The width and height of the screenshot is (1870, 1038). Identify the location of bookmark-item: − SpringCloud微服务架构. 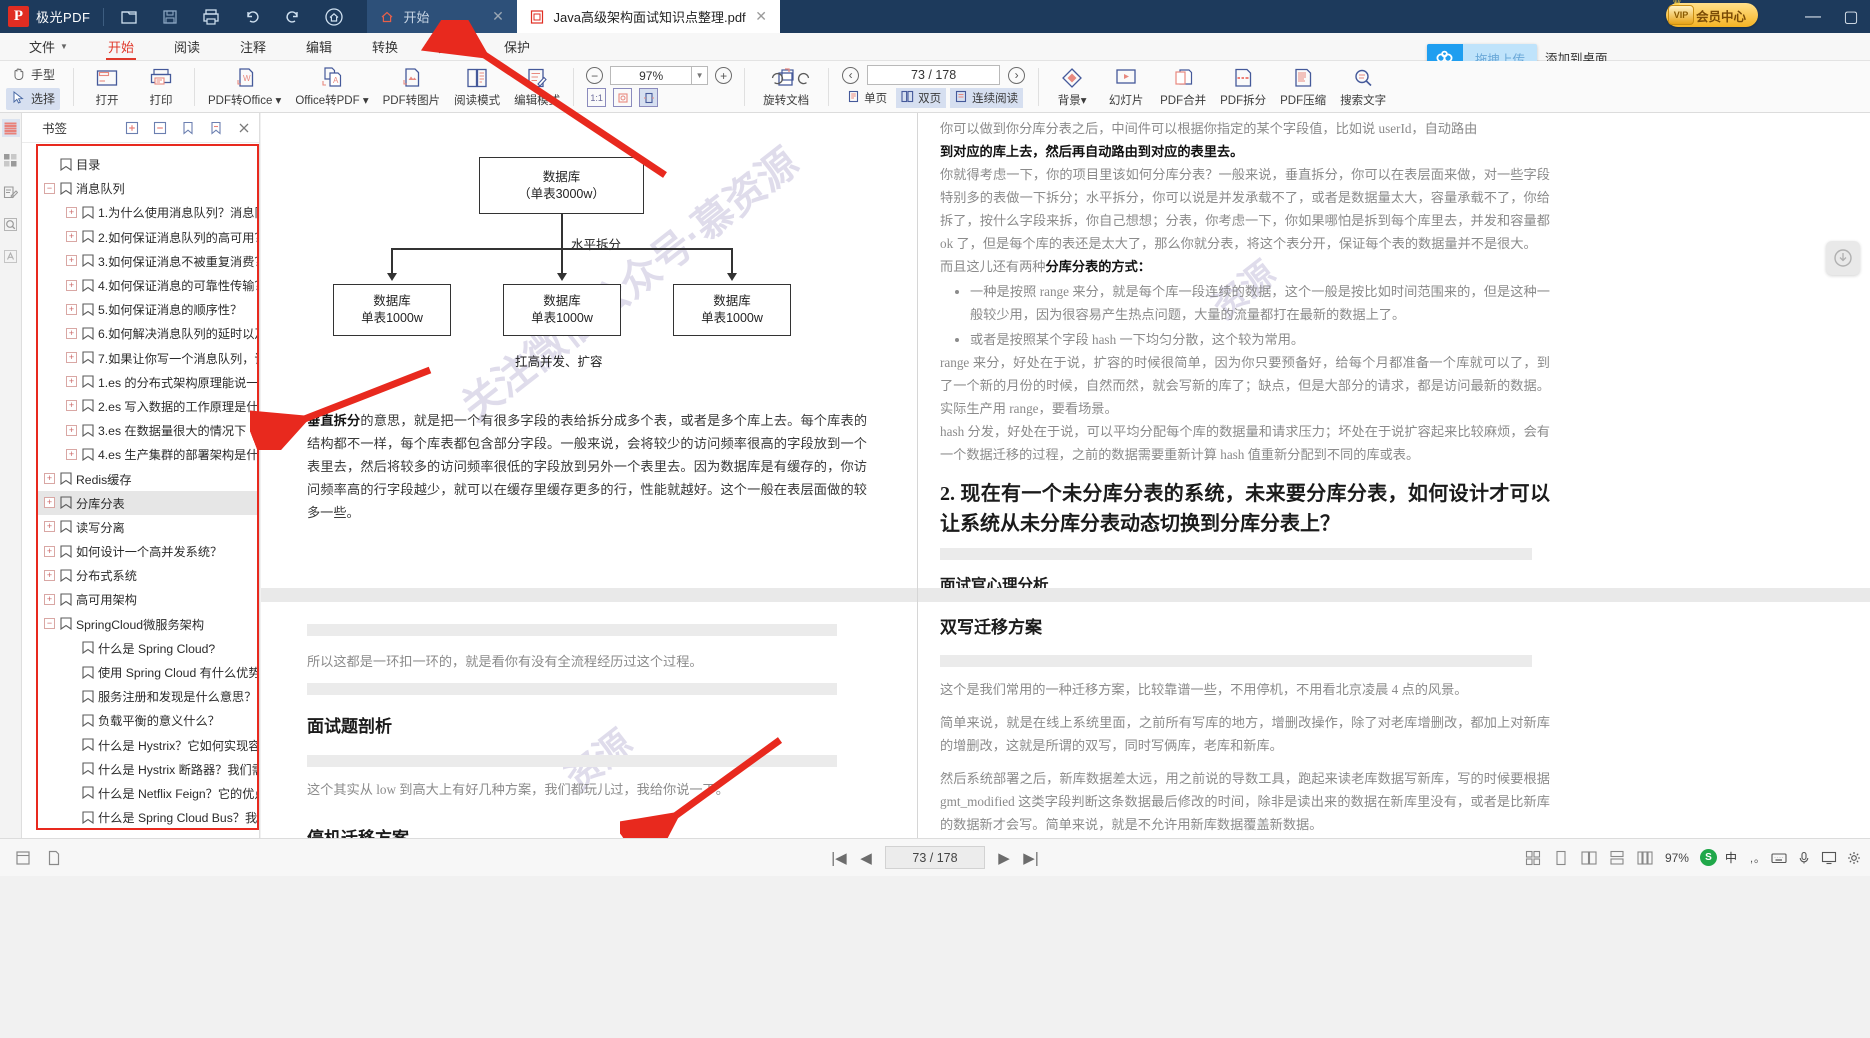
(147, 624).